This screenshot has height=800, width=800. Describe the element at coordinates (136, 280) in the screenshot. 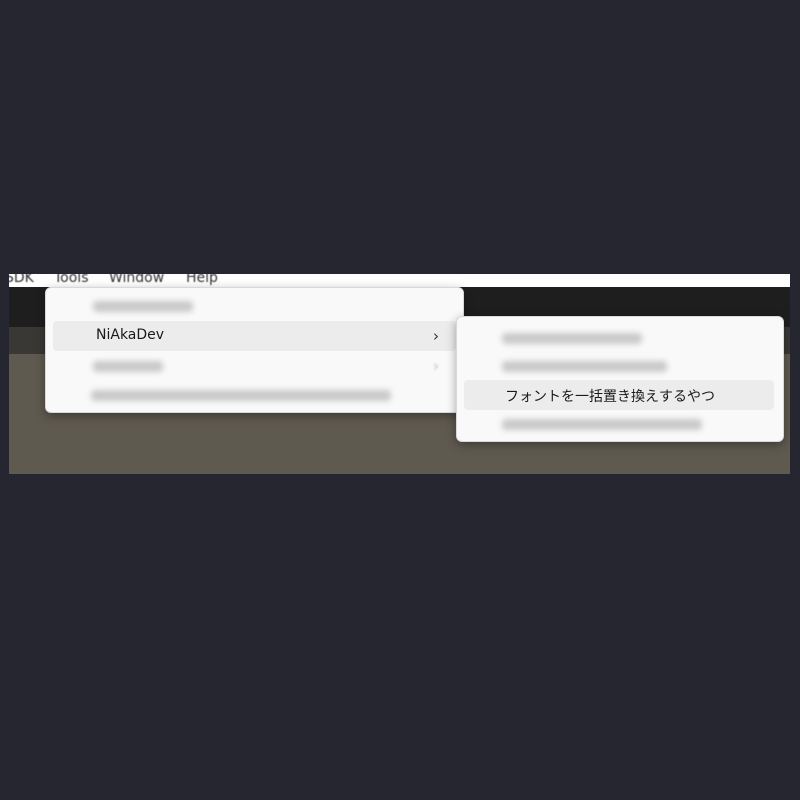

I see `menu-window: Window` at that location.